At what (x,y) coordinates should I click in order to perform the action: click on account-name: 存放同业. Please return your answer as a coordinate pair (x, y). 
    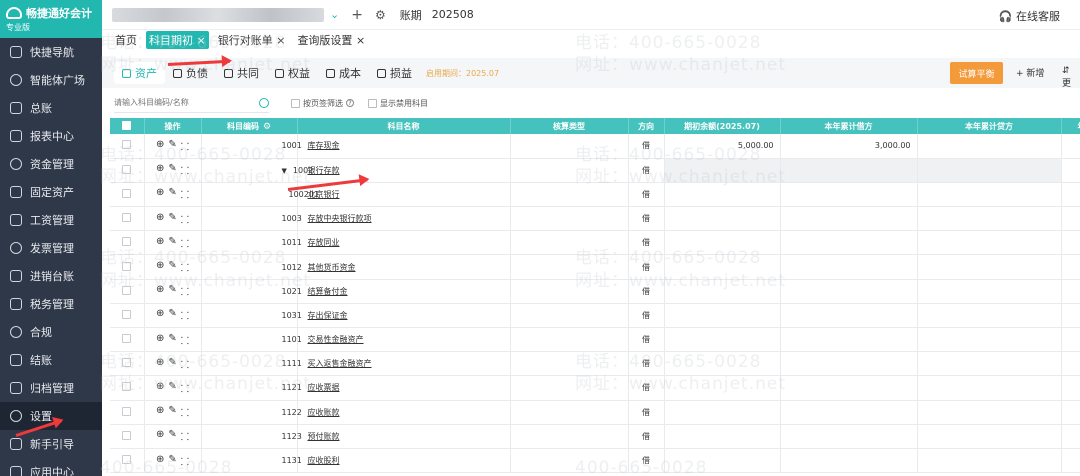
    Looking at the image, I should click on (404, 243).